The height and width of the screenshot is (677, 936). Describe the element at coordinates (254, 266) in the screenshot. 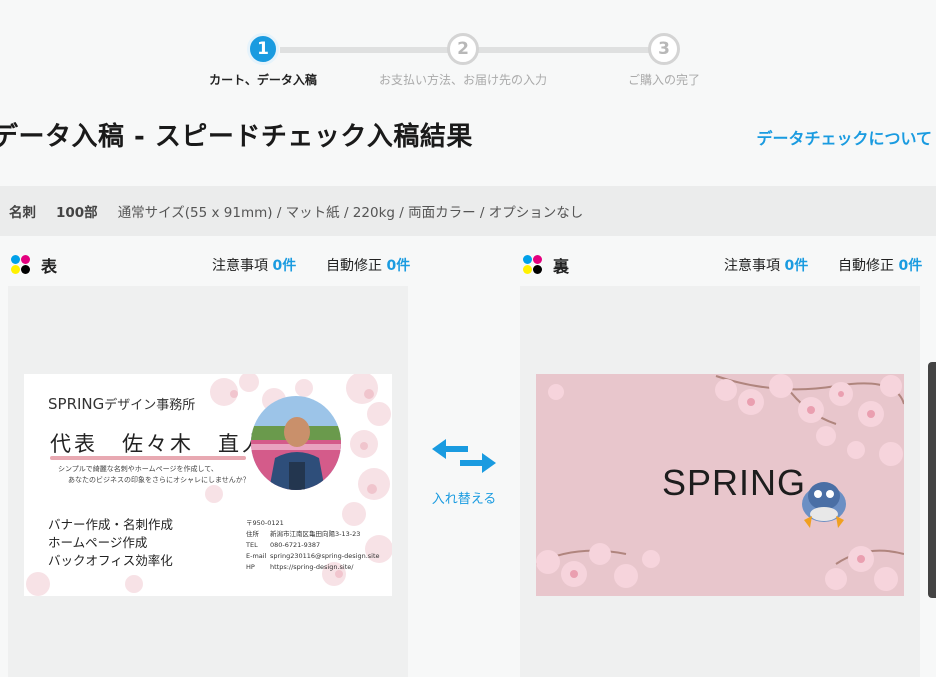

I see `front-notice-count: 注意事項 0件` at that location.